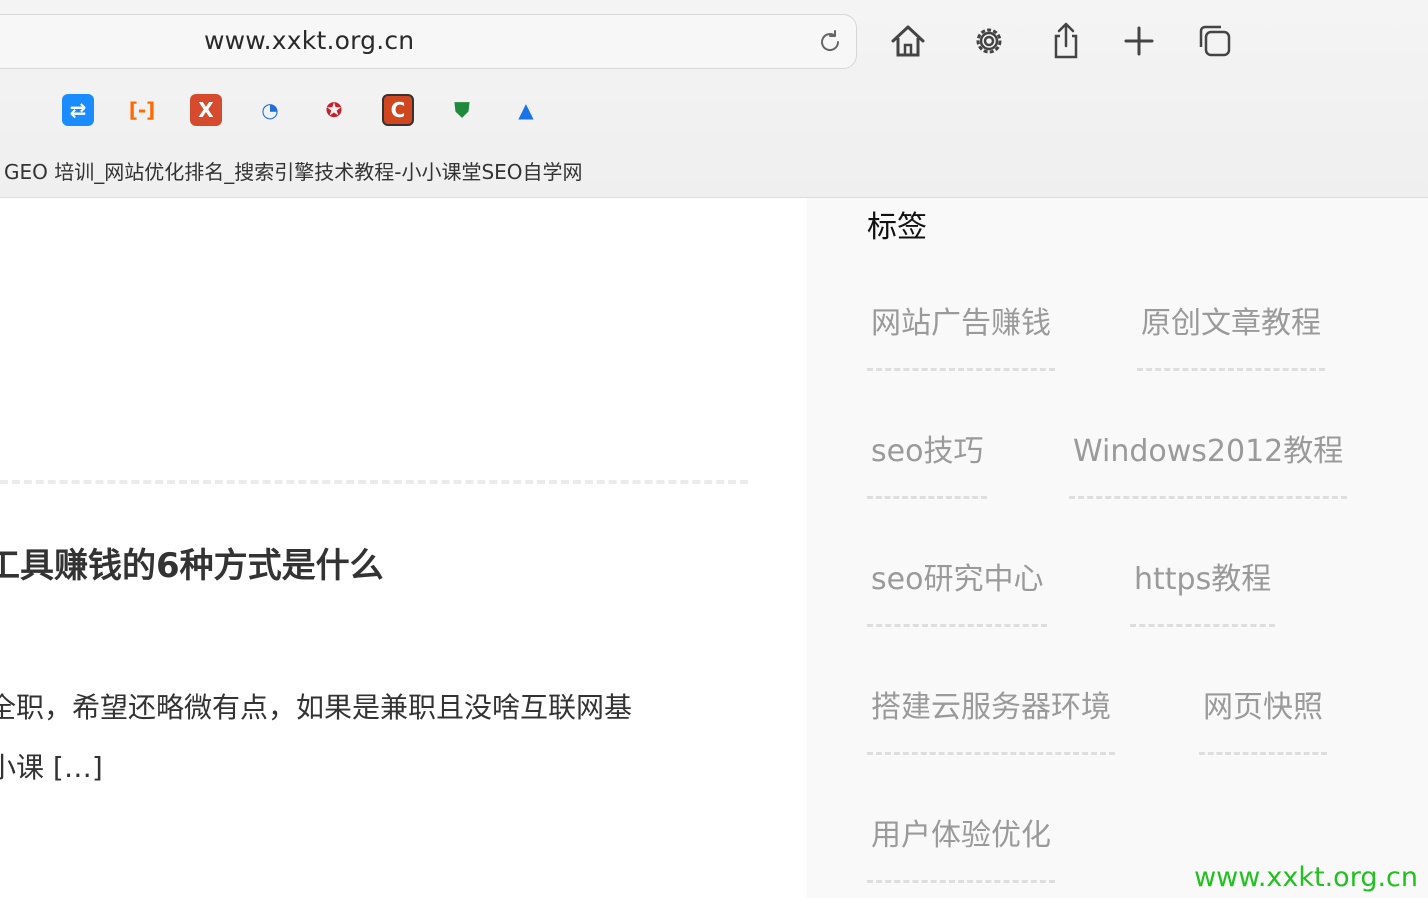  I want to click on article-divider, so click(374, 482).